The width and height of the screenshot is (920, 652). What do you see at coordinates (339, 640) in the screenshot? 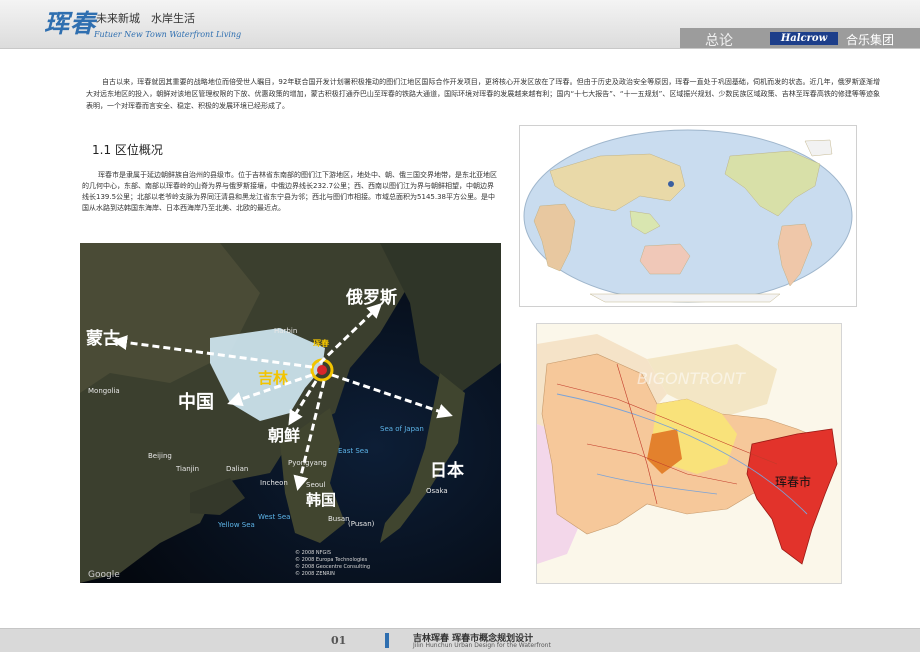
I see `page-number: 01` at bounding box center [339, 640].